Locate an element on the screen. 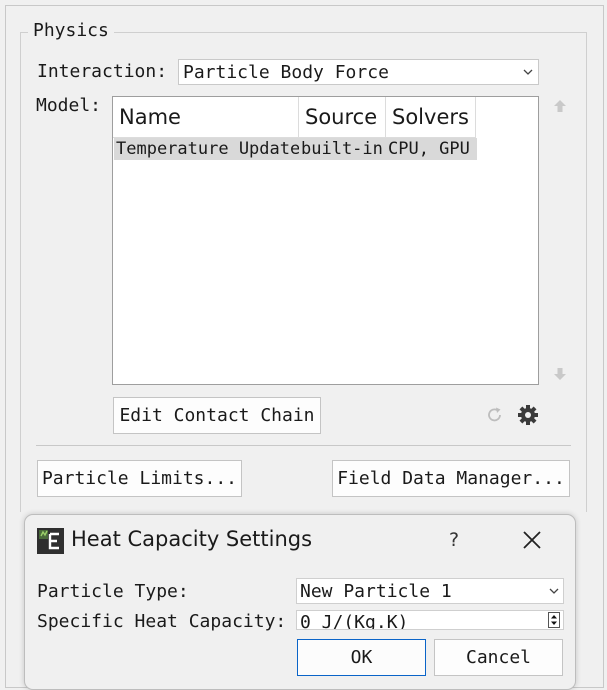  column-header-solvers: Solvers is located at coordinates (431, 117).